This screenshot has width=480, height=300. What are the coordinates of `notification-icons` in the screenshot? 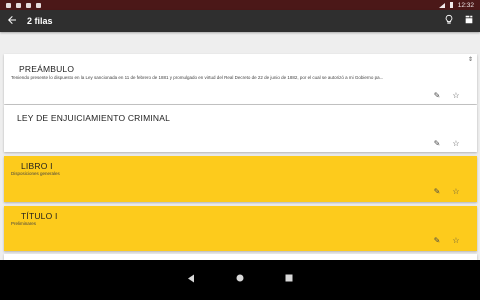 It's located at (23, 5).